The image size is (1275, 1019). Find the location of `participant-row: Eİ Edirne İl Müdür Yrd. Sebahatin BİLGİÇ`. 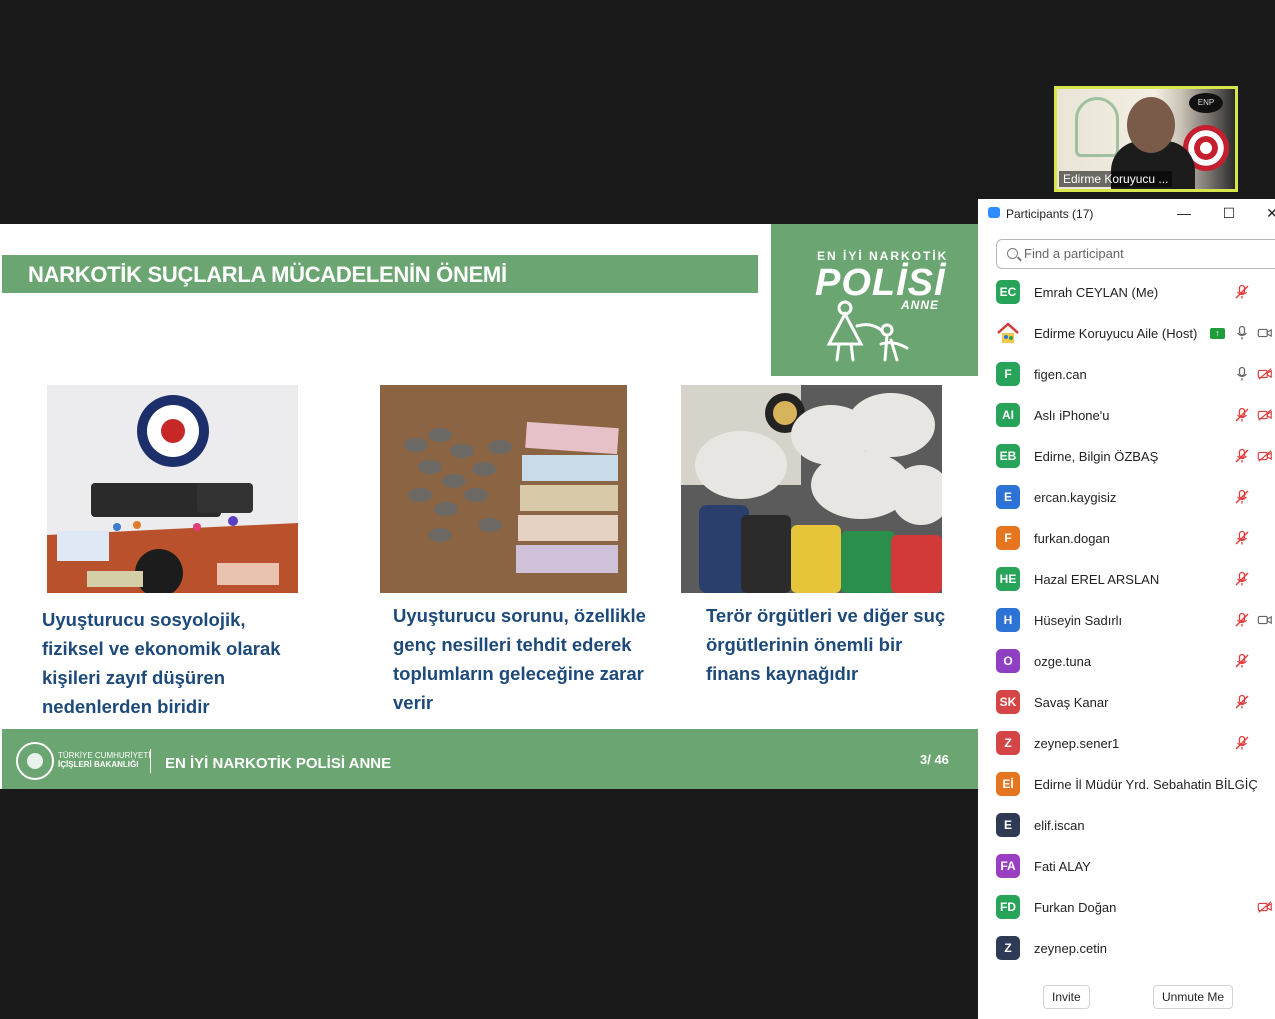

participant-row: Eİ Edirne İl Müdür Yrd. Sebahatin BİLGİÇ is located at coordinates (1126, 784).